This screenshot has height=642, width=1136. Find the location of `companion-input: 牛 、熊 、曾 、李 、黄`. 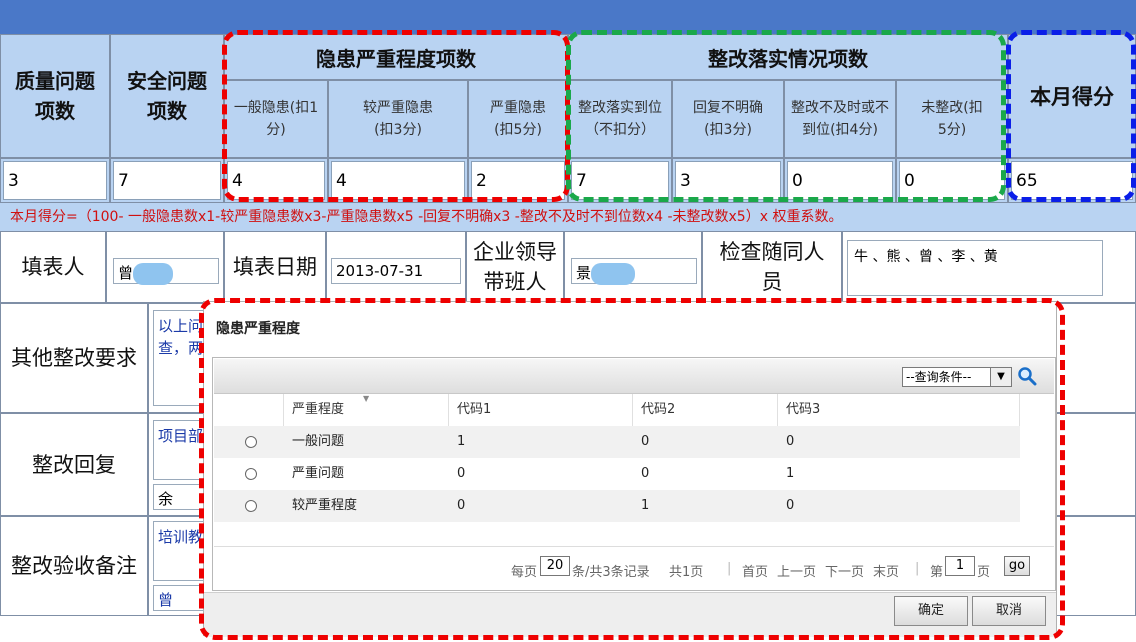

companion-input: 牛 、熊 、曾 、李 、黄 is located at coordinates (975, 268).